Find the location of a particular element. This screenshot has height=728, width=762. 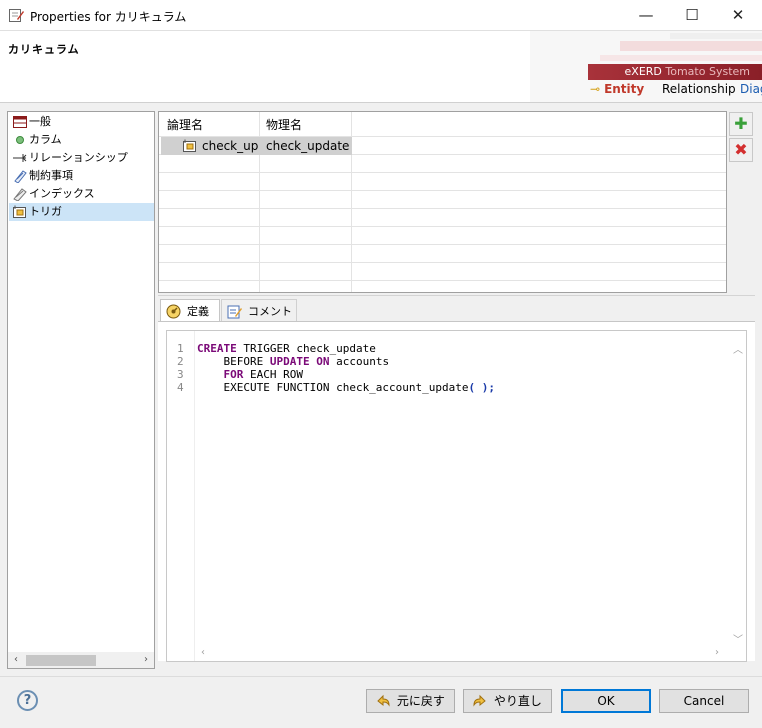

tree-item-columns: カラム is located at coordinates (81, 140).